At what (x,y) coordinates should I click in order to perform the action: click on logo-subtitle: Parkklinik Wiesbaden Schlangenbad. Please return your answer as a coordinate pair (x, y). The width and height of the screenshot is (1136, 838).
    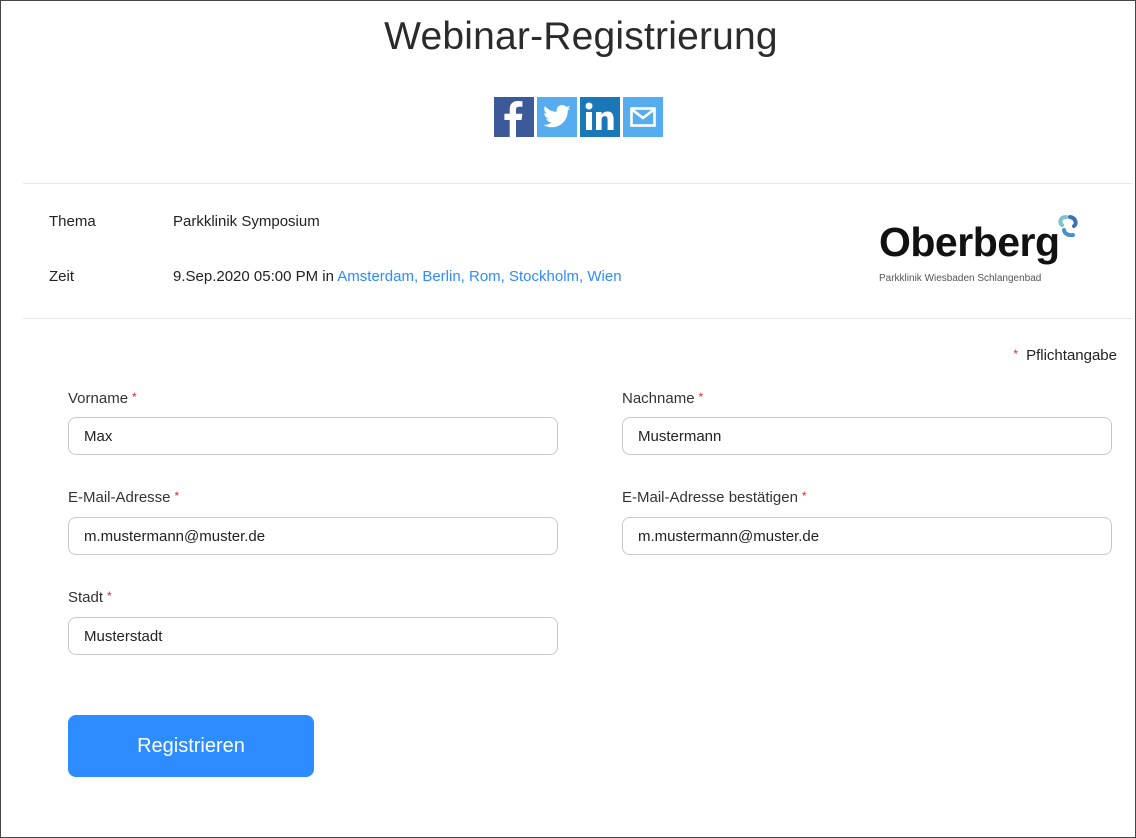
    Looking at the image, I should click on (960, 278).